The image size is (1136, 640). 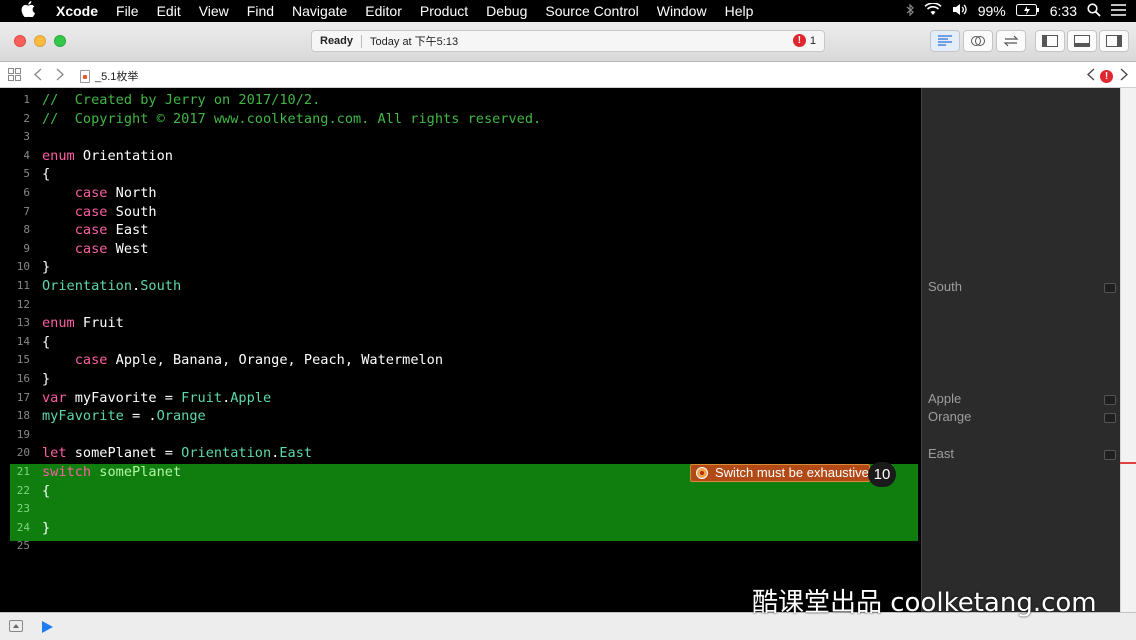 What do you see at coordinates (23, 434) in the screenshot?
I see `line-number: 19` at bounding box center [23, 434].